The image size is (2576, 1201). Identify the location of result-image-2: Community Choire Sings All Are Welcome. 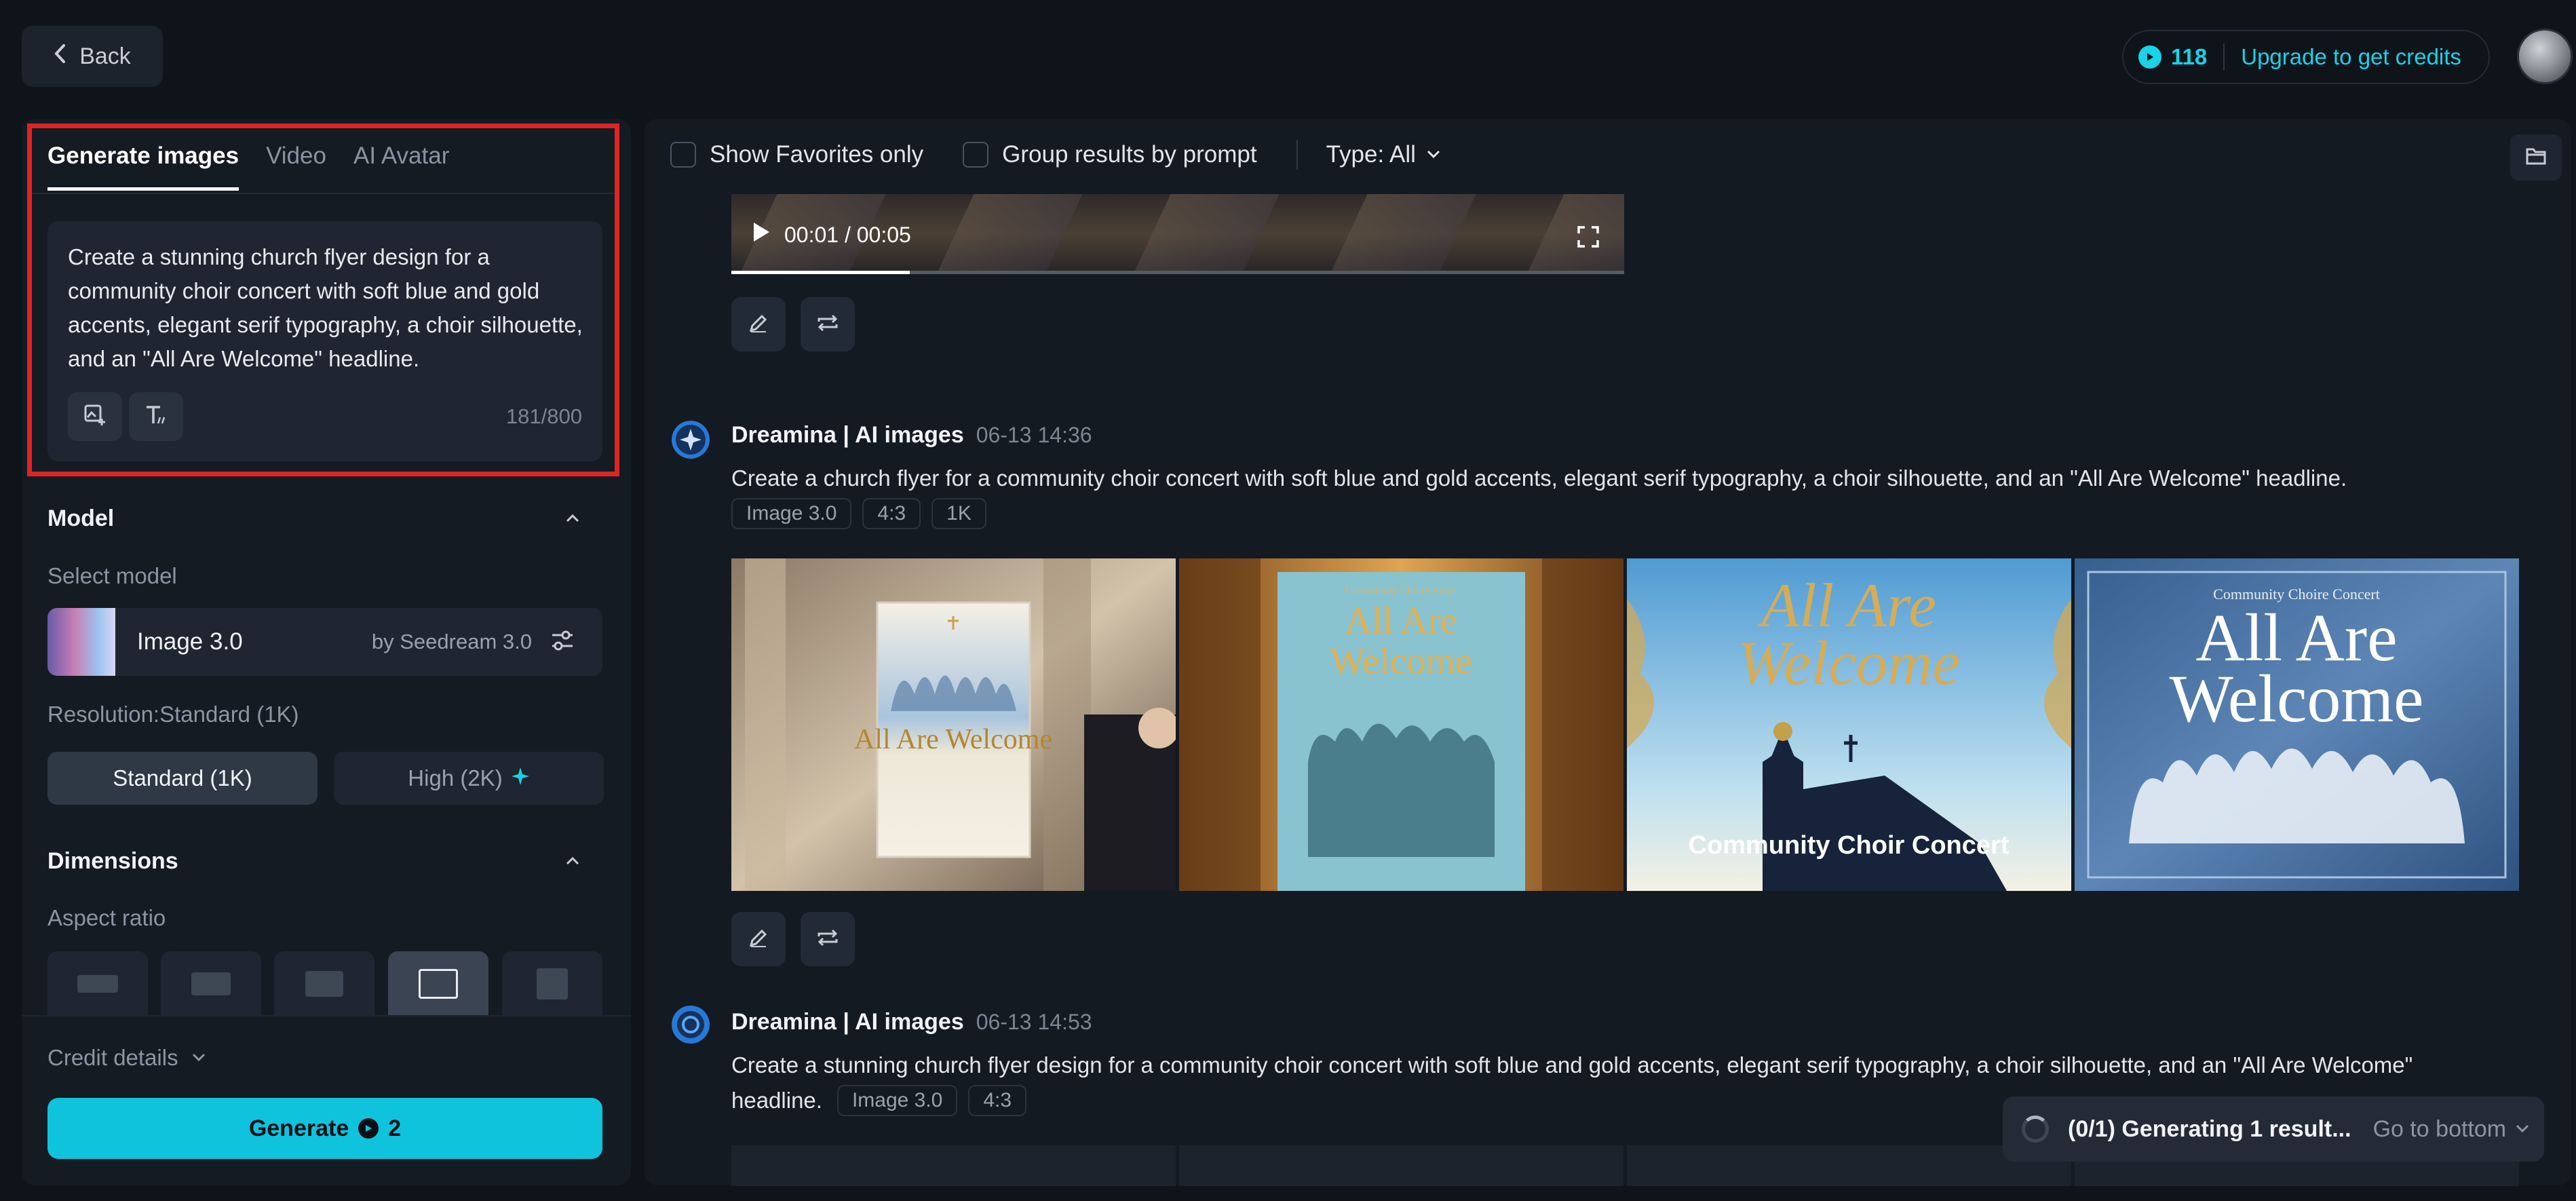
(1401, 724).